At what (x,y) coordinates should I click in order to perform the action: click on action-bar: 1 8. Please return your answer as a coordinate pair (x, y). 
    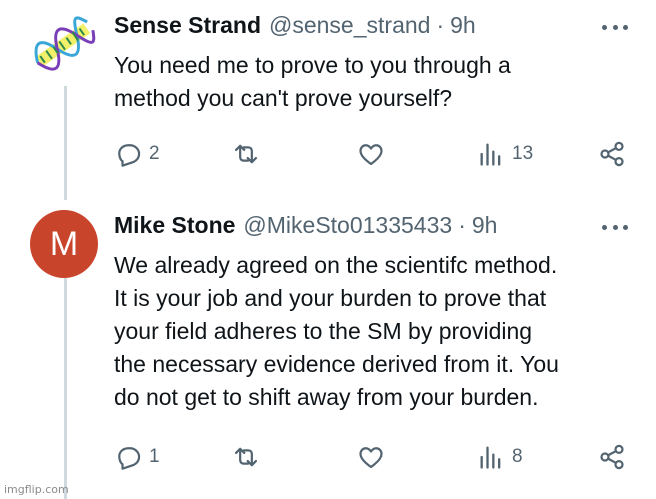
    Looking at the image, I should click on (374, 457).